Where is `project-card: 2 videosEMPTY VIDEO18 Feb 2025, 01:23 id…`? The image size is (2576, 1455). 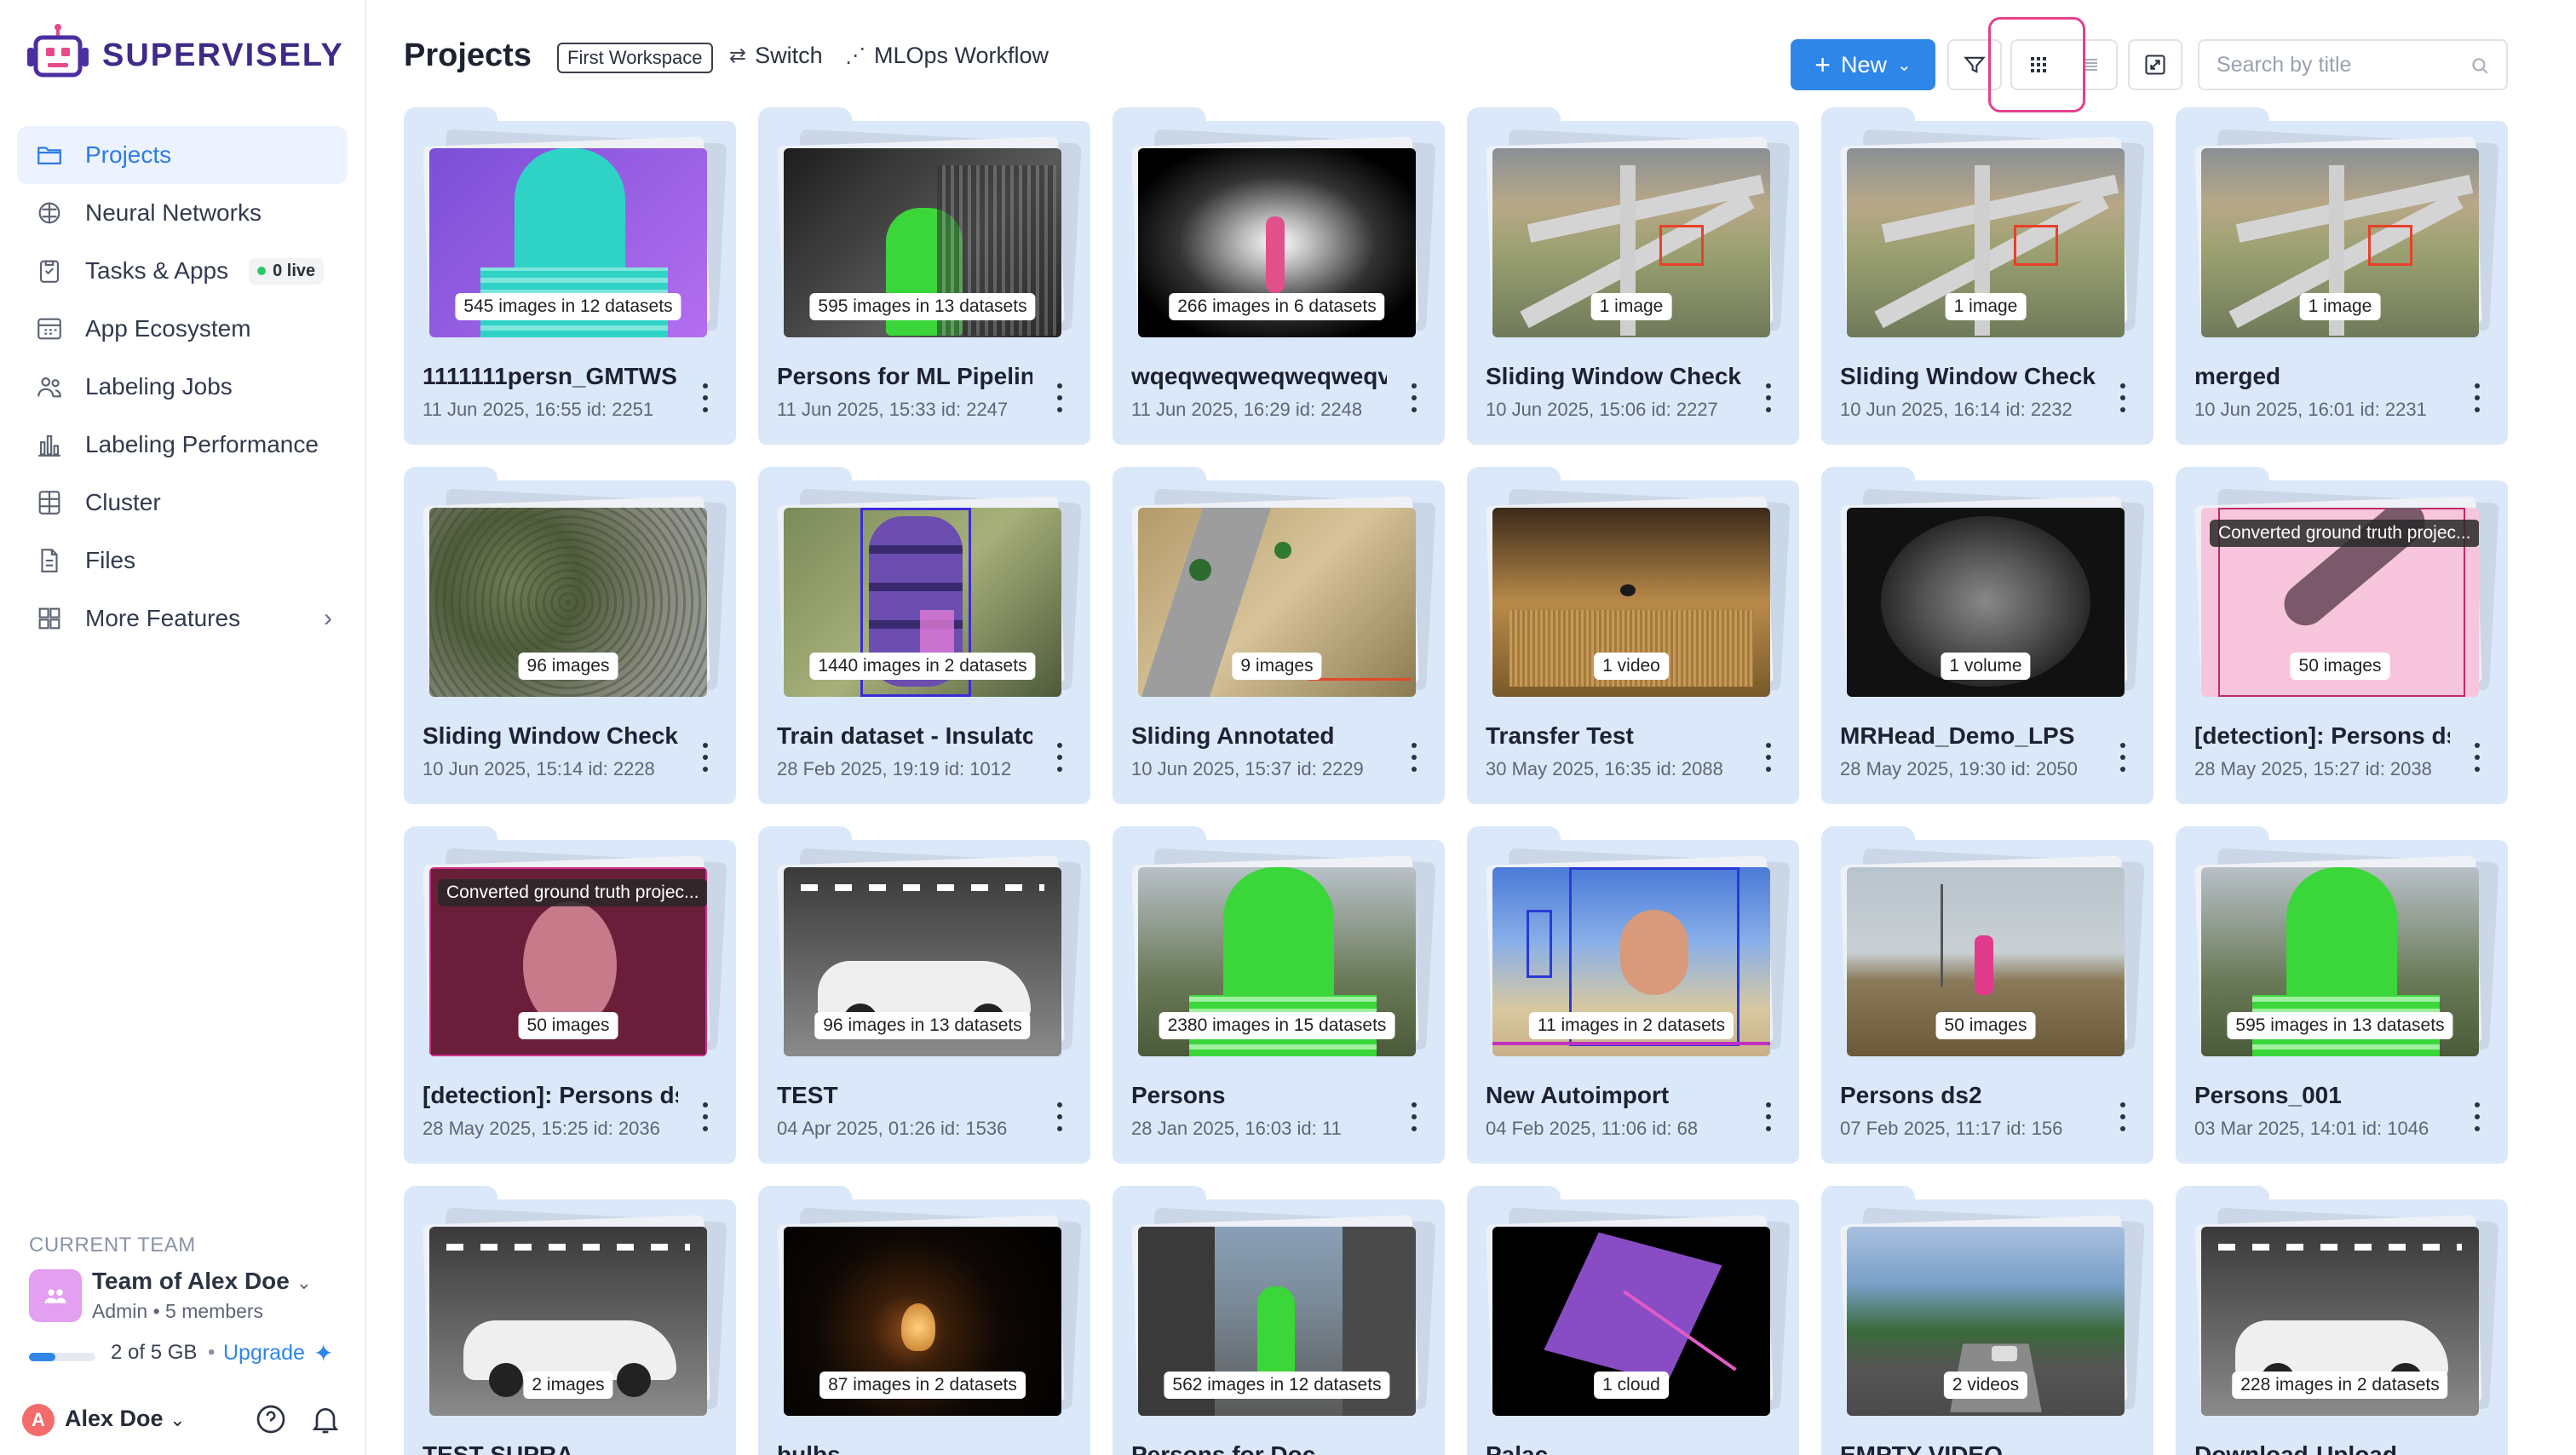 project-card: 2 videosEMPTY VIDEO18 Feb 2025, 01:23 id… is located at coordinates (1987, 1320).